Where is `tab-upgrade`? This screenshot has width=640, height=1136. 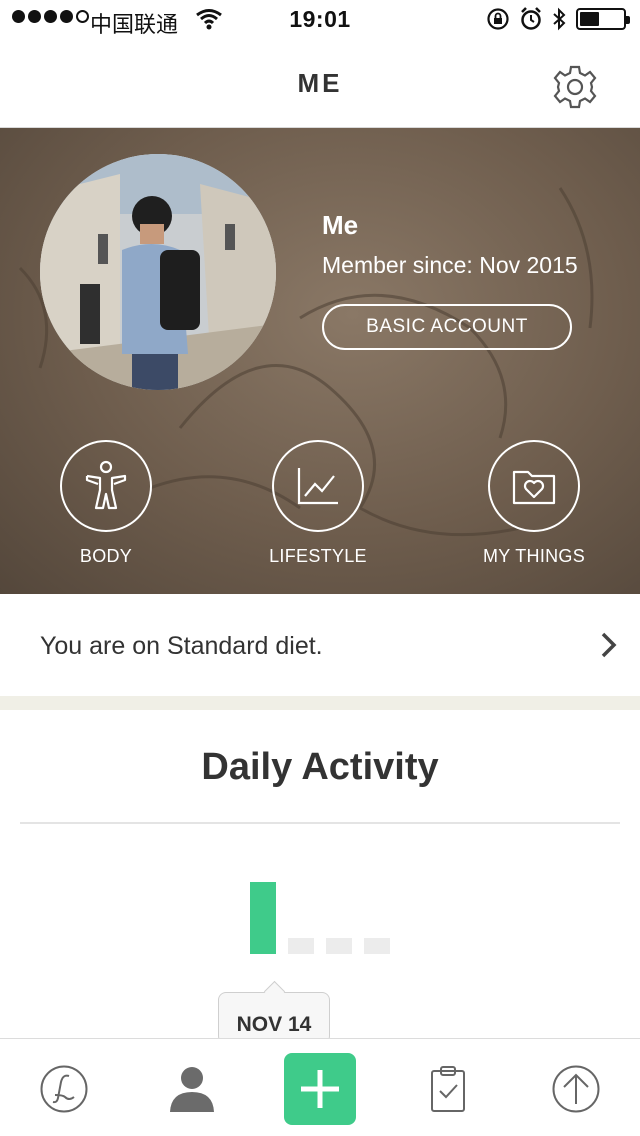
tab-upgrade is located at coordinates (576, 1089).